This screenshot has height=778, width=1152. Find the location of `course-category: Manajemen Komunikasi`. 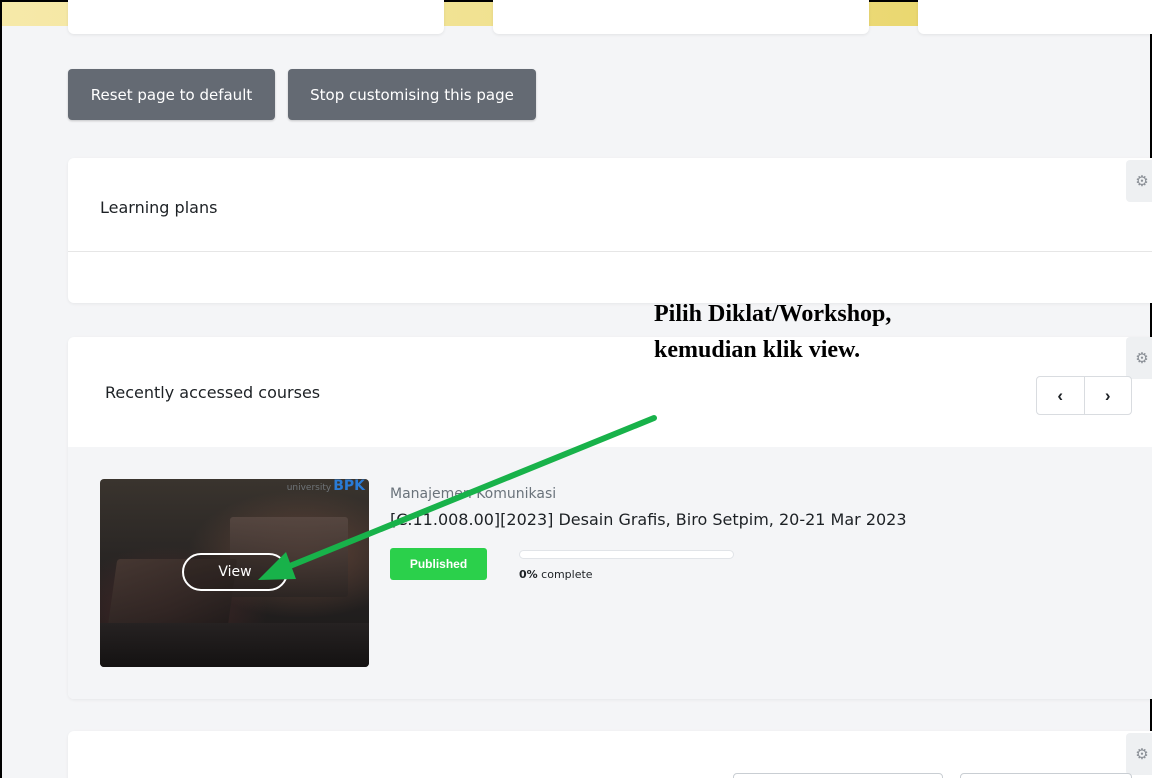

course-category: Manajemen Komunikasi is located at coordinates (473, 494).